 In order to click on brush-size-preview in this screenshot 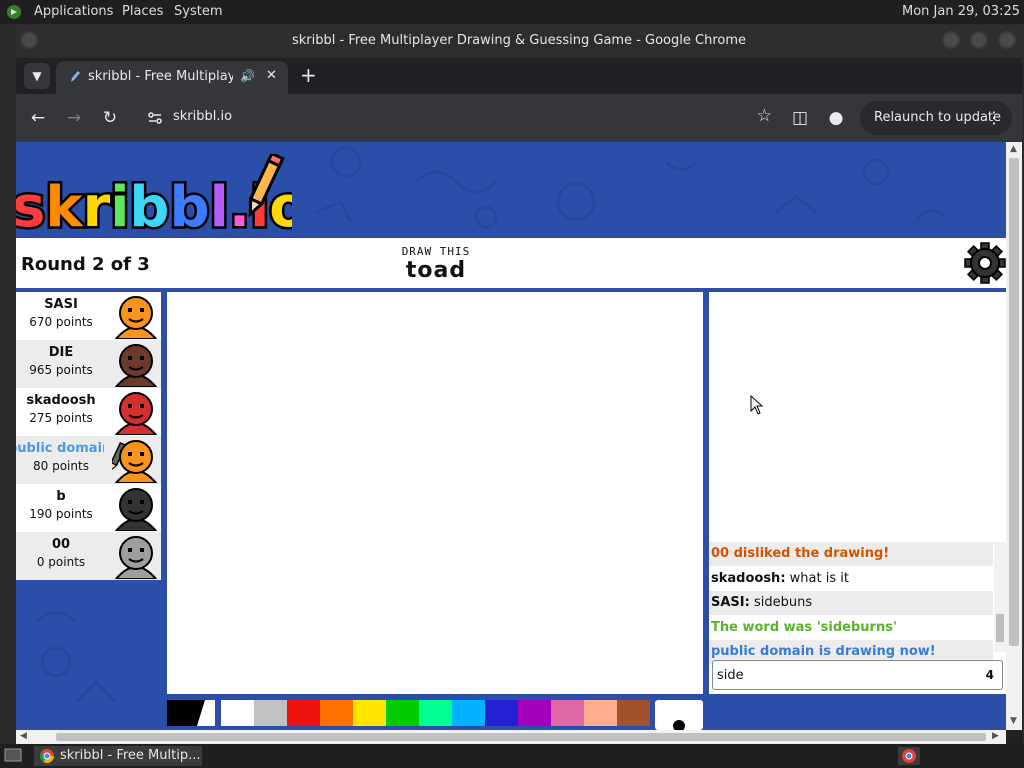, I will do `click(679, 715)`.